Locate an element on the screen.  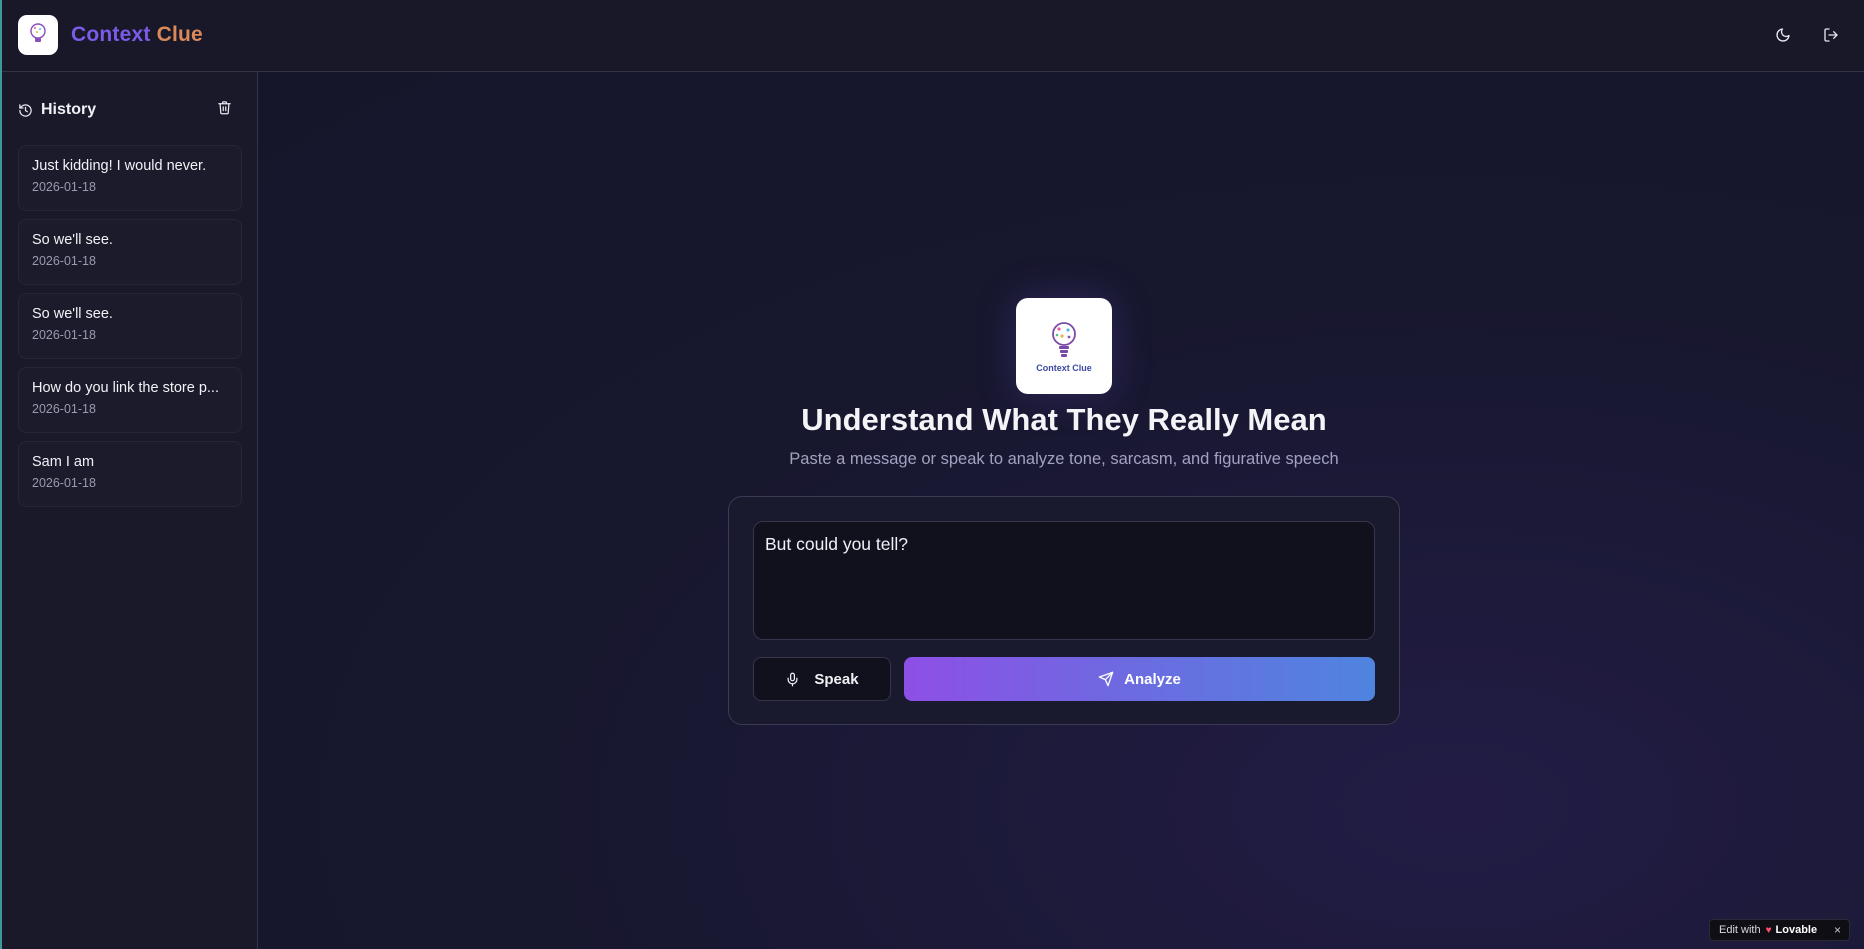
hero-logo: Context Clue is located at coordinates (1064, 346).